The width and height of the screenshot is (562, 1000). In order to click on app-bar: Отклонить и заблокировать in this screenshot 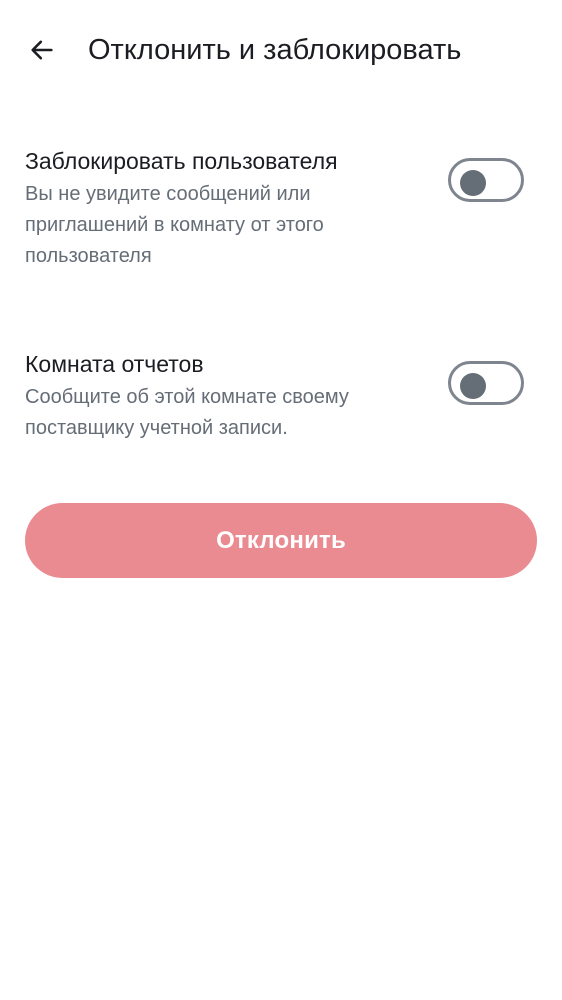, I will do `click(281, 50)`.